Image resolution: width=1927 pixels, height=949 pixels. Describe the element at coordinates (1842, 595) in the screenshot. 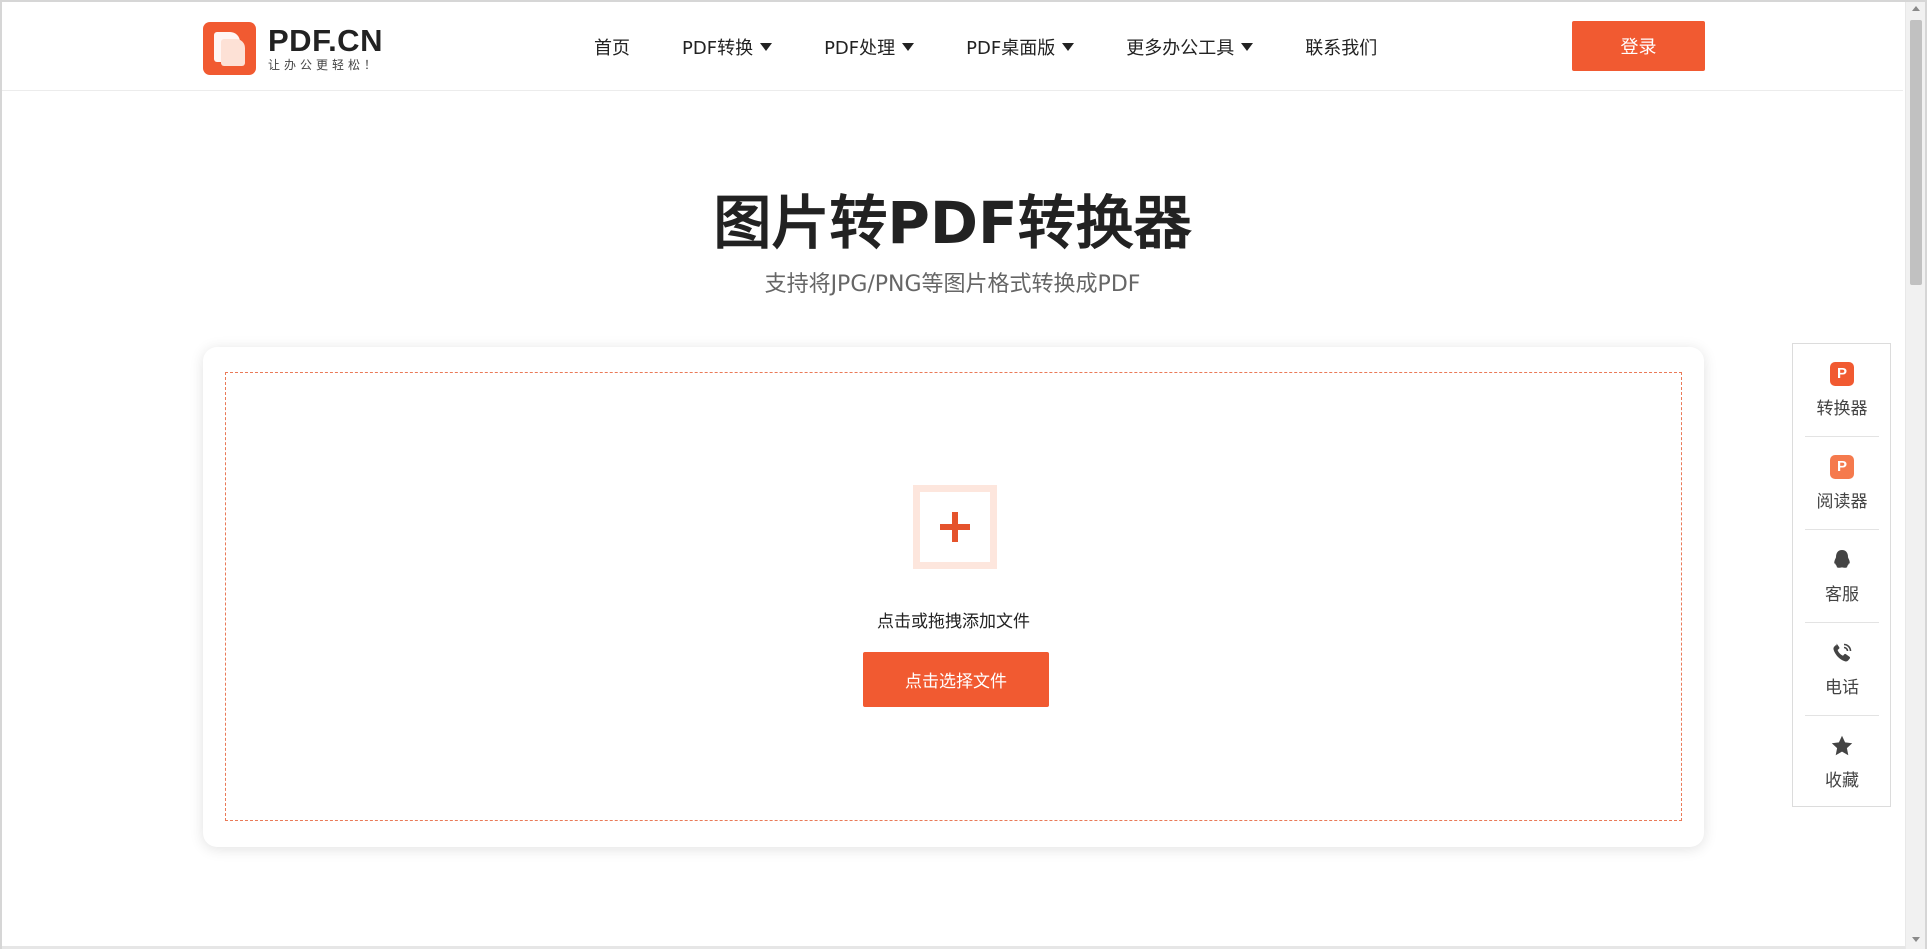

I see `sidebar-item-label: 客服` at that location.